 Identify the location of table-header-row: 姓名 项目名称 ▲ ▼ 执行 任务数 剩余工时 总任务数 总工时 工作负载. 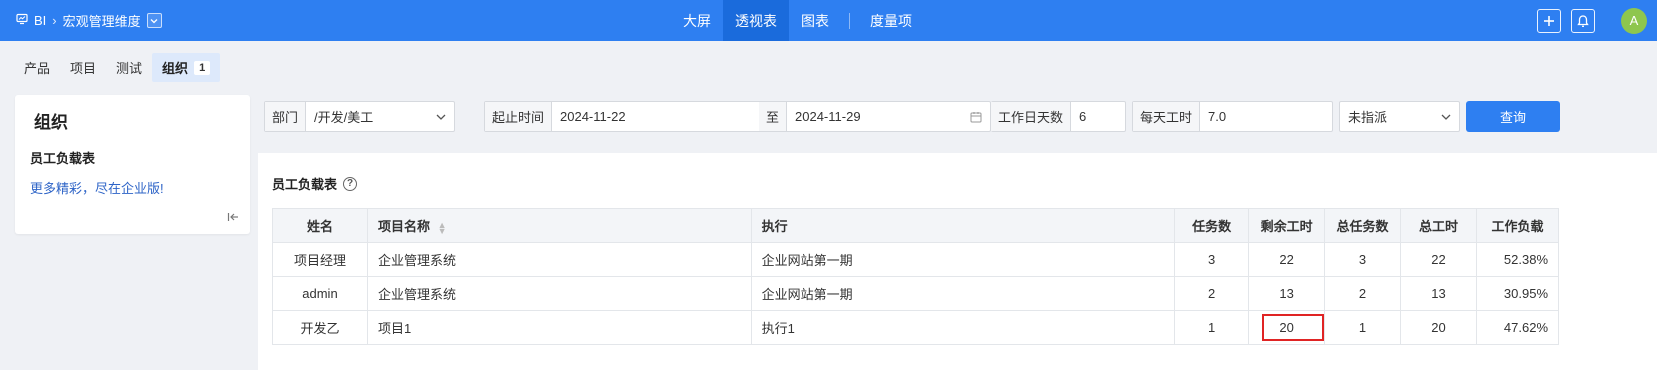
(916, 225).